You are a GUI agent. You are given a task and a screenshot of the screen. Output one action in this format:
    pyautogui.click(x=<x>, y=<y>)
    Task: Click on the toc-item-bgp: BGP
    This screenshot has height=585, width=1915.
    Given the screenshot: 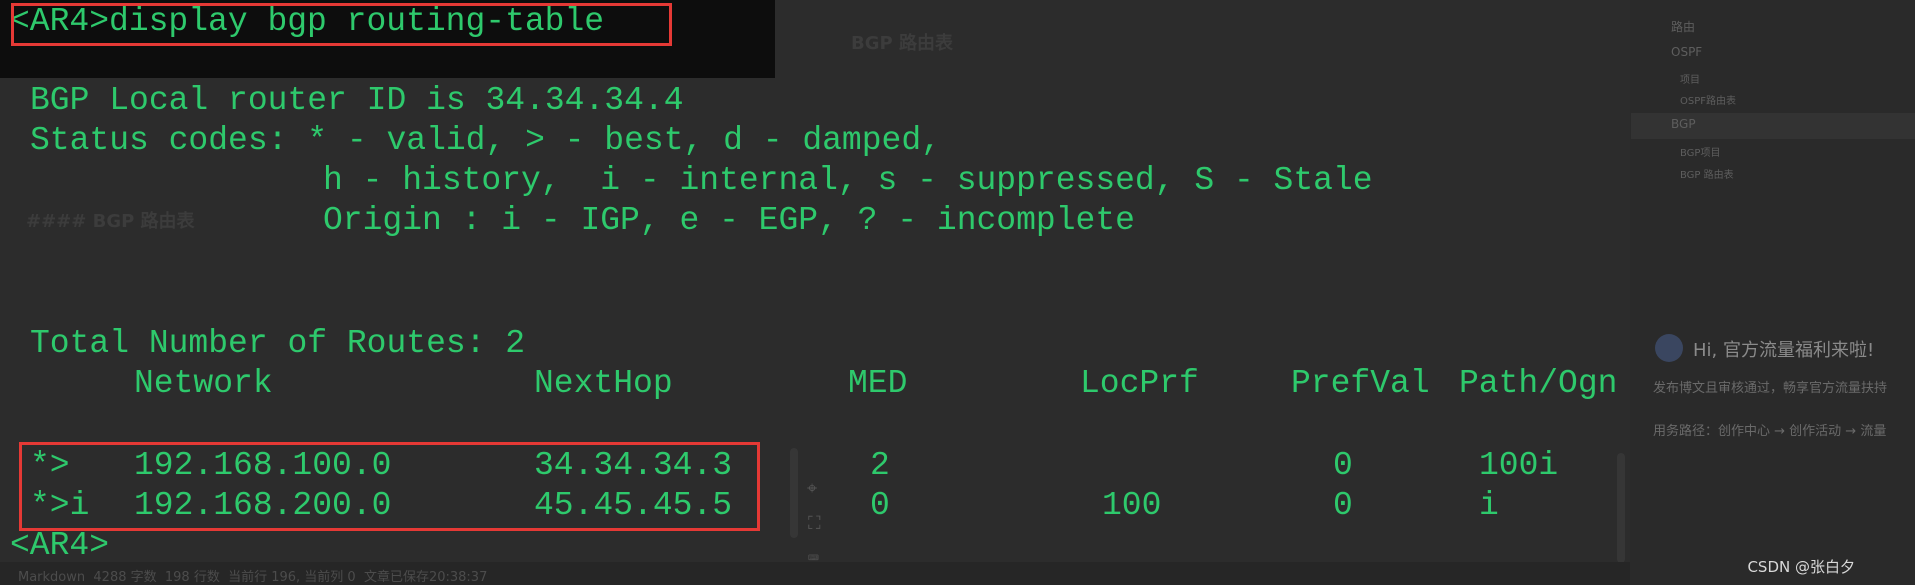 What is the action you would take?
    pyautogui.click(x=1773, y=126)
    